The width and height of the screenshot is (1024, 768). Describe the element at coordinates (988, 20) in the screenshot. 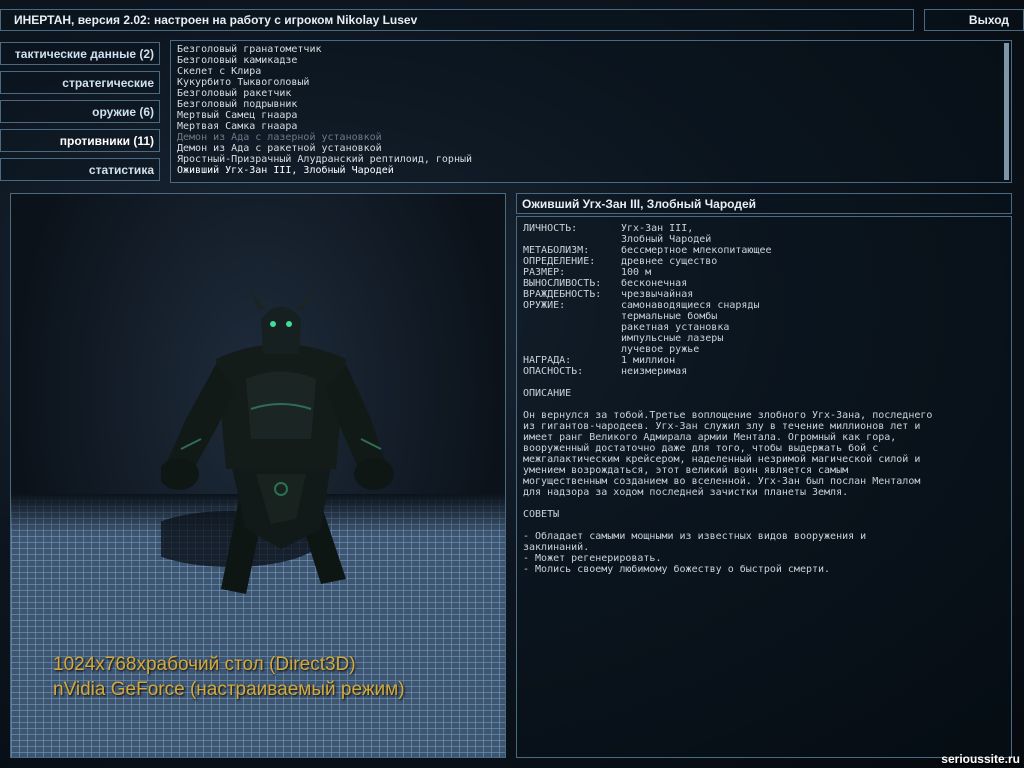

I see `exit-label: Выход` at that location.